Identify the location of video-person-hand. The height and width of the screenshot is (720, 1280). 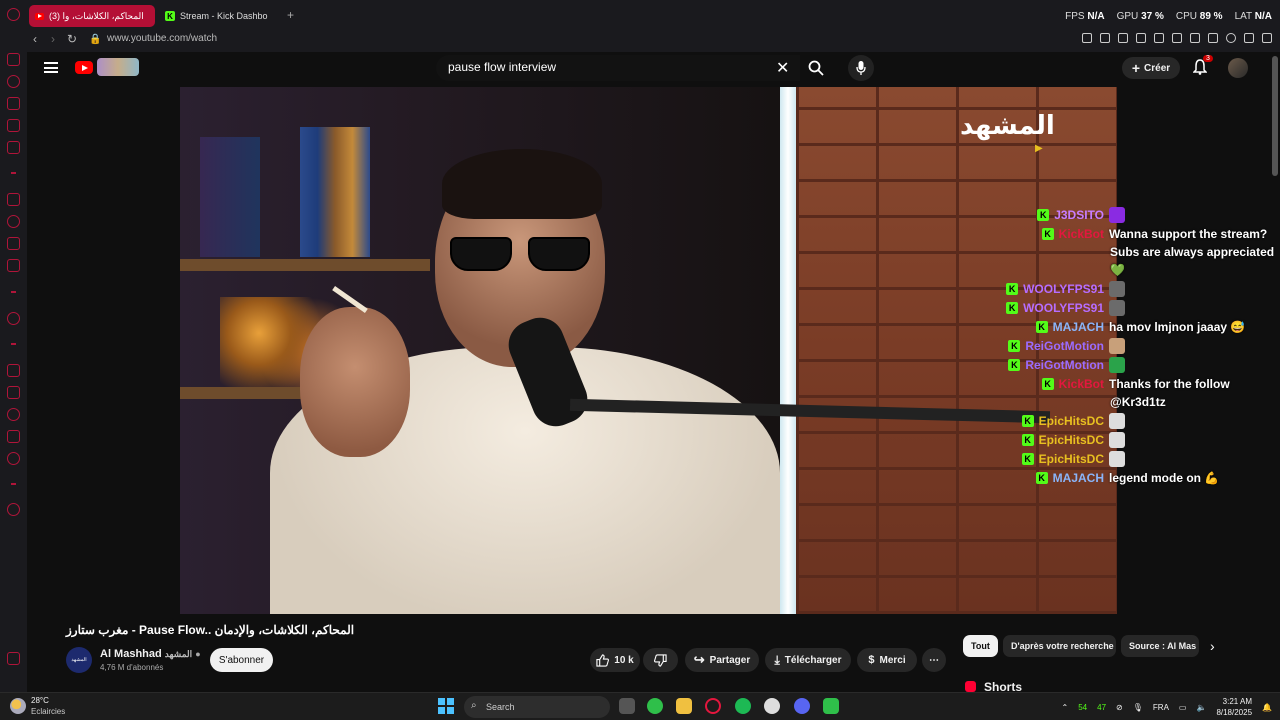
(355, 382).